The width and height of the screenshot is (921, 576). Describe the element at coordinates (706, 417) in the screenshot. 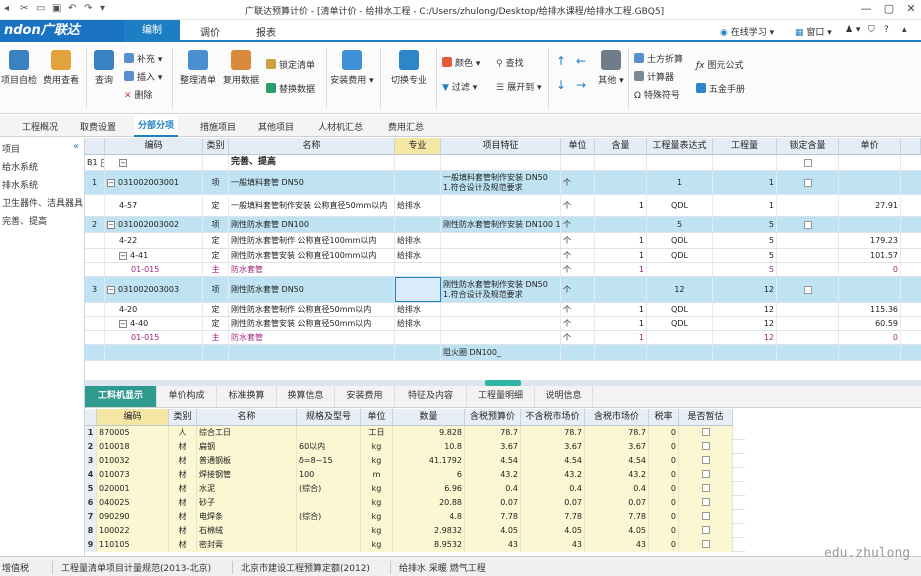

I see `grid2-header-estimate: 是否暂估` at that location.